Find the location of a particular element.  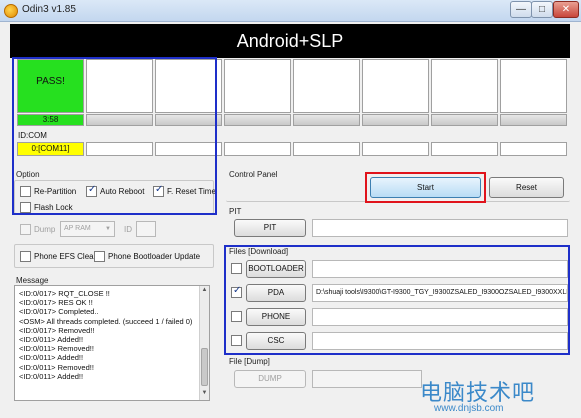

message-line: <ID:0/017> Removed!! is located at coordinates (57, 330).